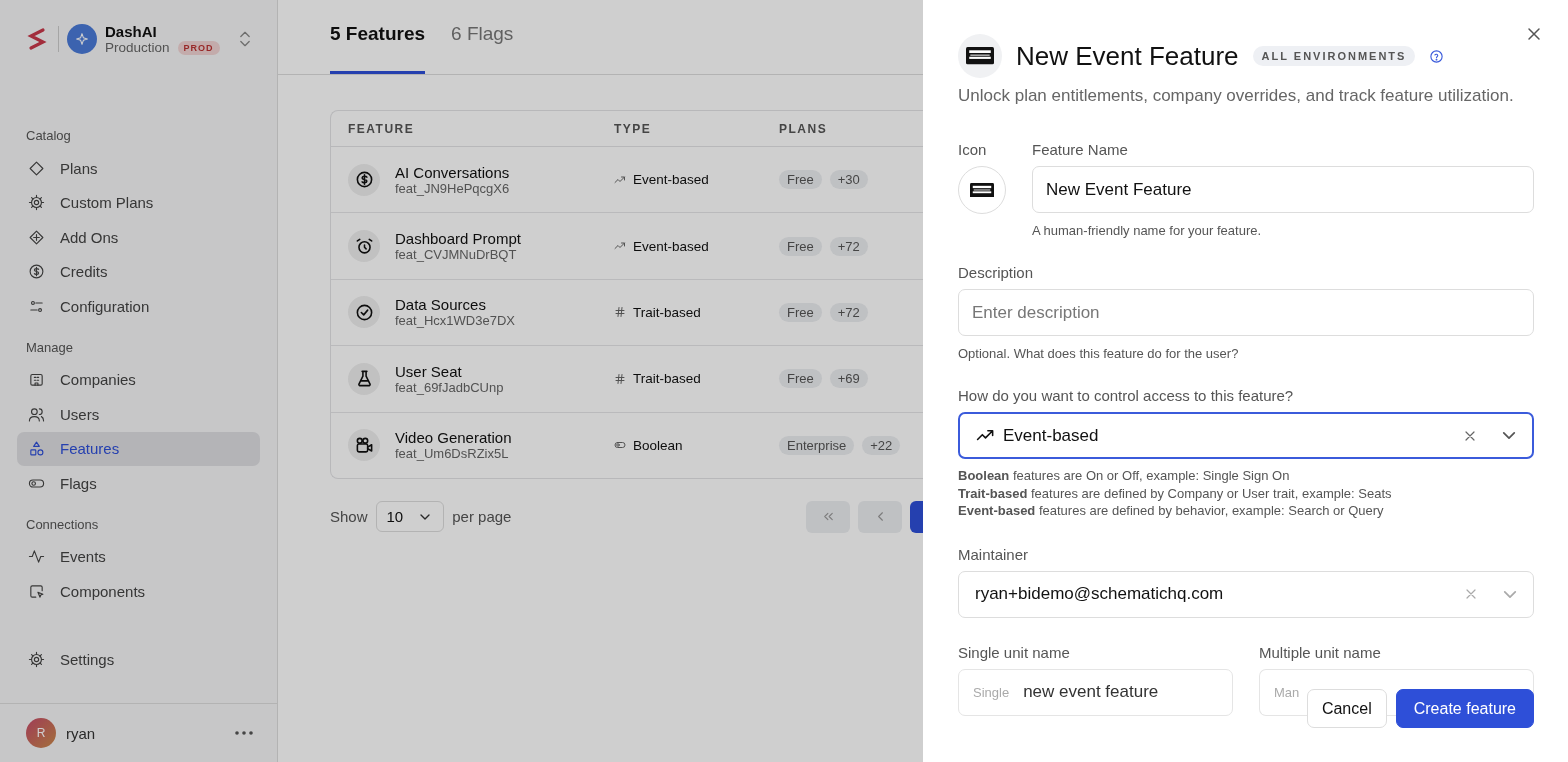  Describe the element at coordinates (138, 168) in the screenshot. I see `nav-item: Plans` at that location.